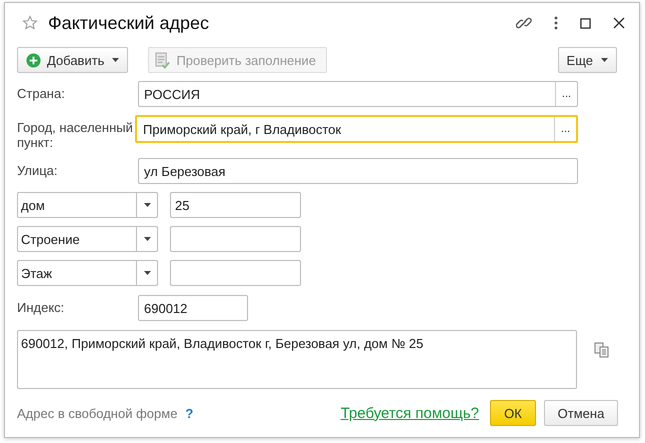 Image resolution: width=645 pixels, height=443 pixels. What do you see at coordinates (189, 413) in the screenshot?
I see `help-hint: ?` at bounding box center [189, 413].